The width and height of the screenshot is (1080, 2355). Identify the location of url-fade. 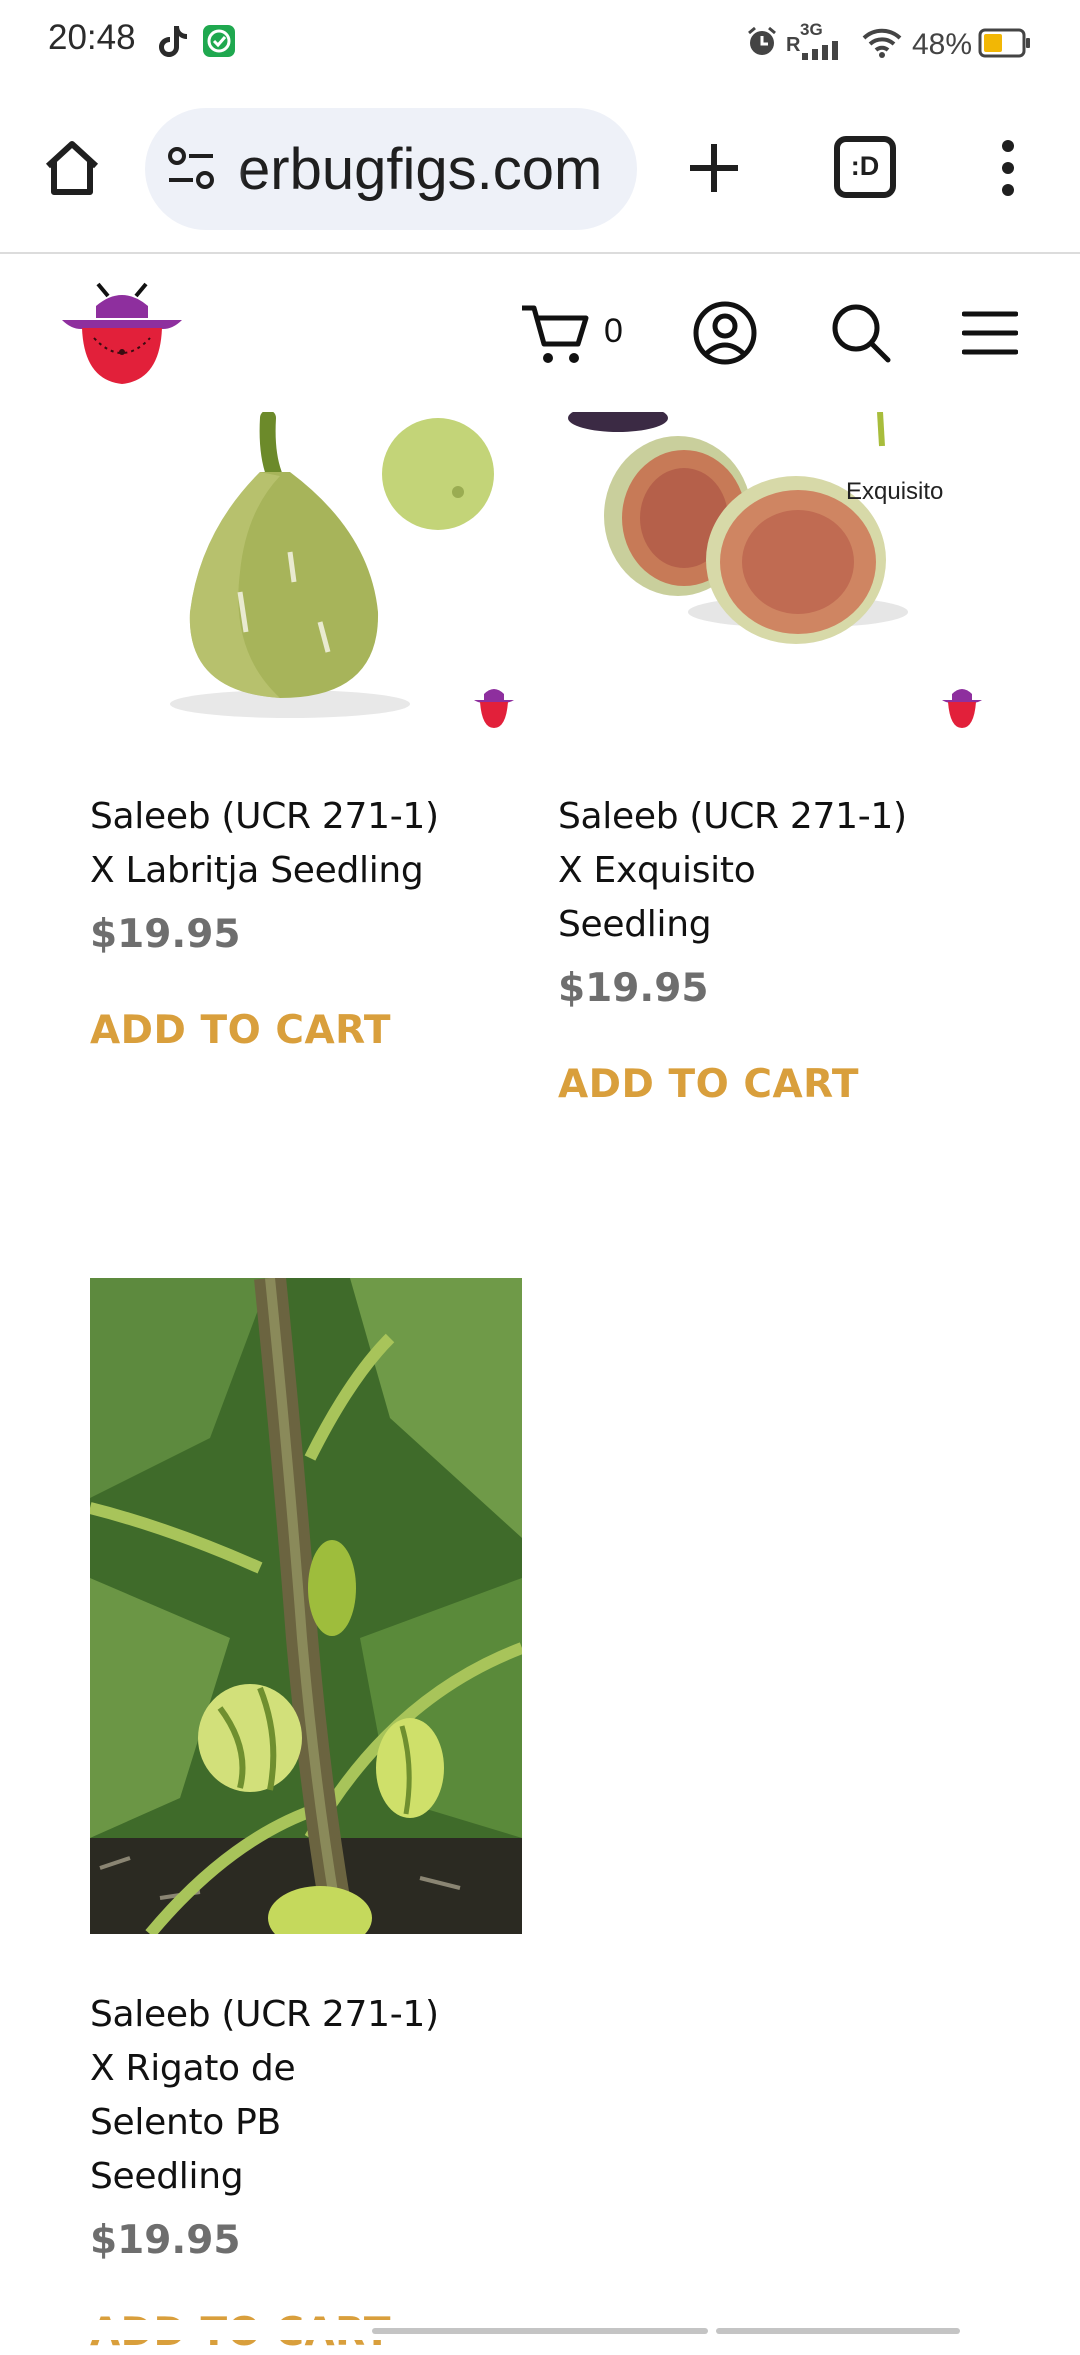
(230, 169).